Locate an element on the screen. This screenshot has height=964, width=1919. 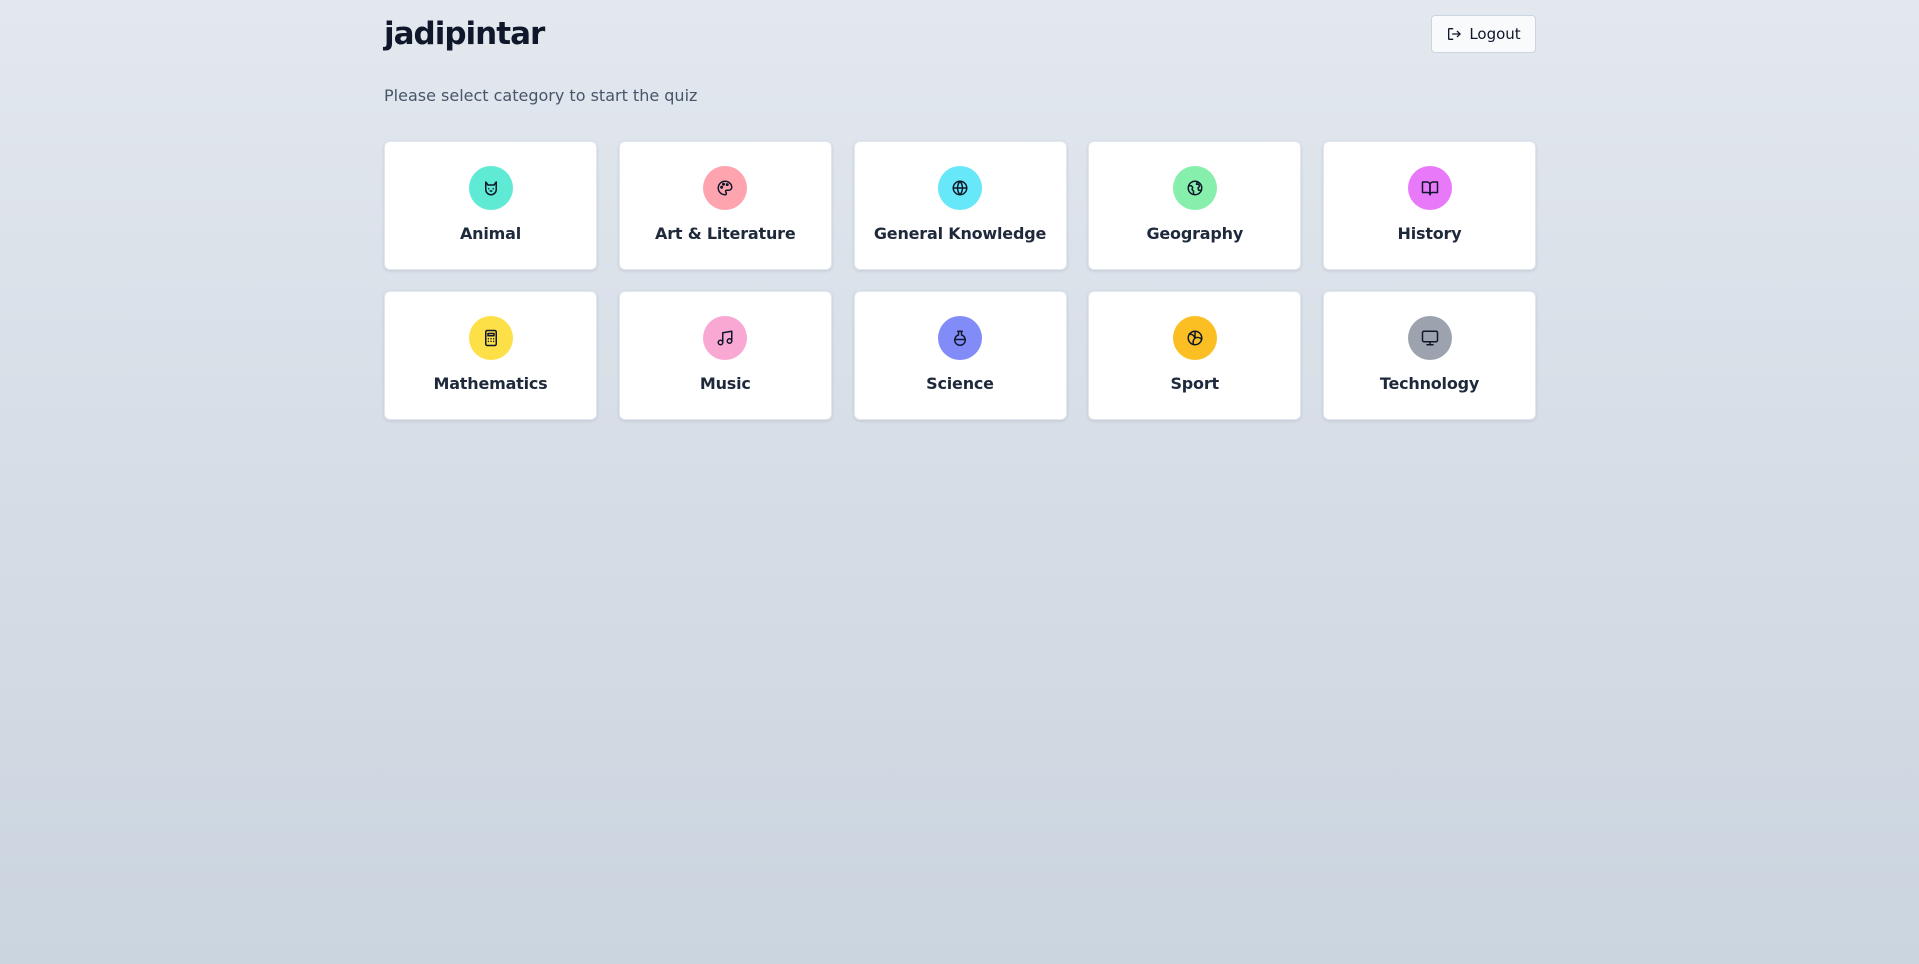
category-card-history: History is located at coordinates (1429, 205).